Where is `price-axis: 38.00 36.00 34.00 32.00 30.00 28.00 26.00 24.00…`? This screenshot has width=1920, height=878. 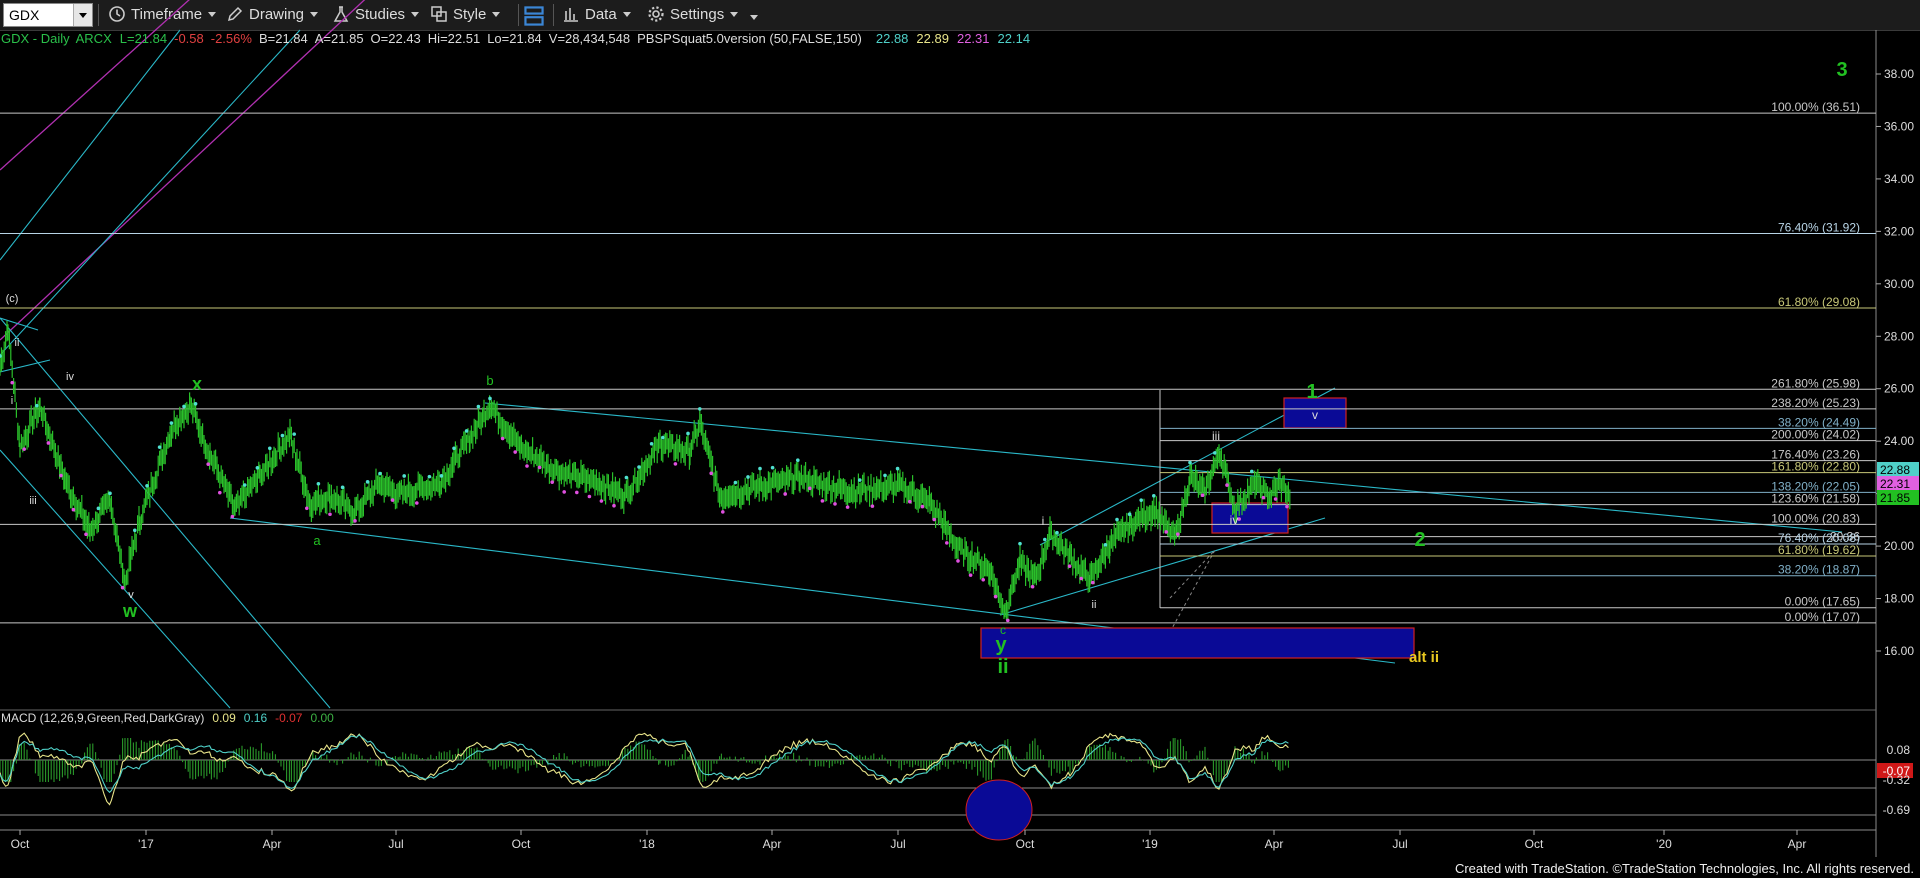 price-axis: 38.00 36.00 34.00 32.00 30.00 28.00 26.00 24.00… is located at coordinates (1895, 362).